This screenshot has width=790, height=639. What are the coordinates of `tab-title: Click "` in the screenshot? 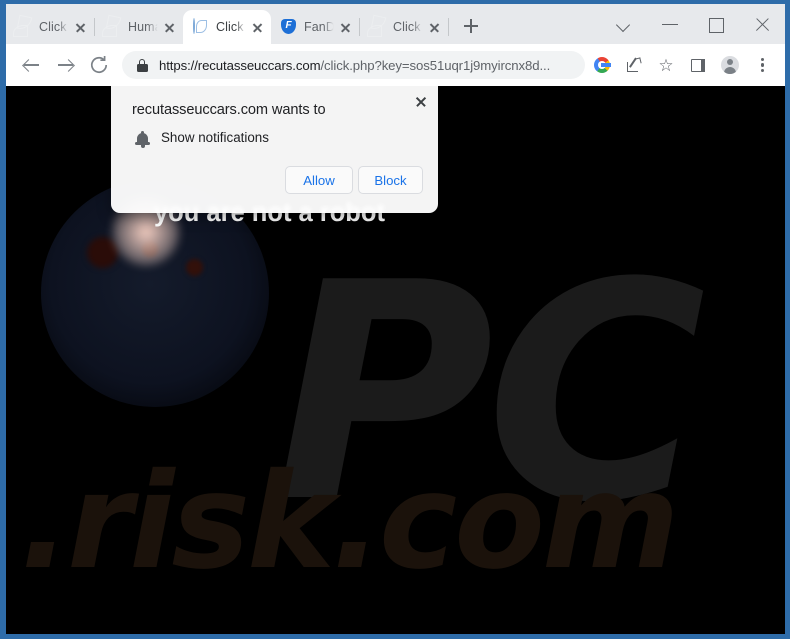 It's located at (231, 27).